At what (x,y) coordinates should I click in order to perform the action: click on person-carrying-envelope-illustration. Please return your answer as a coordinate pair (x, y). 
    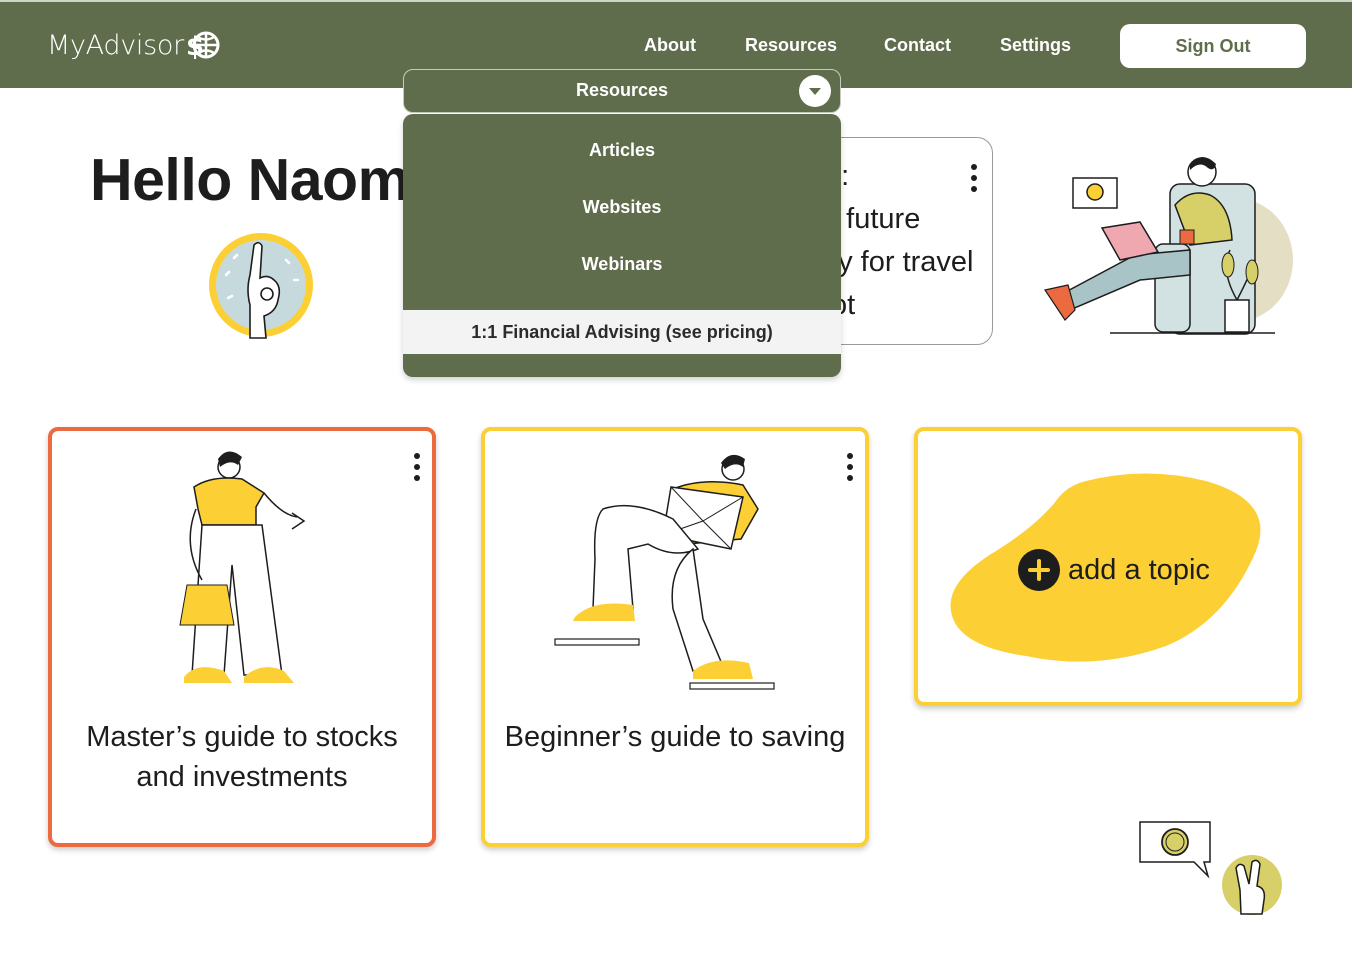
    Looking at the image, I should click on (664, 572).